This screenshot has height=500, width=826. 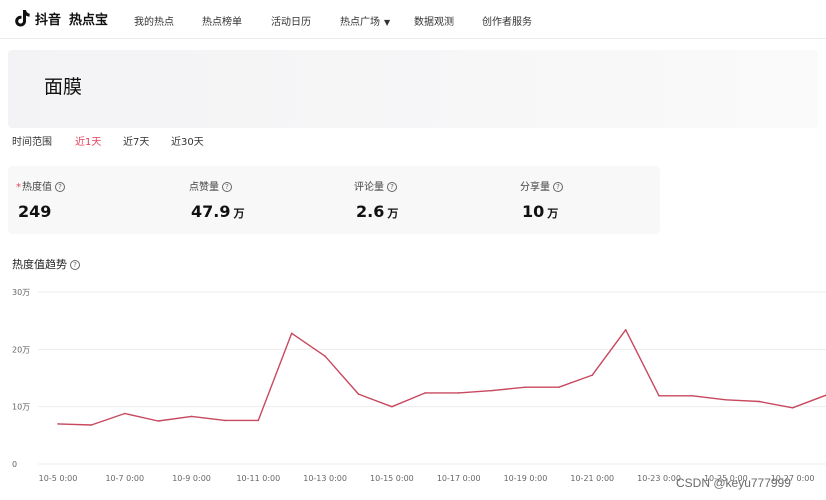 I want to click on metric-heat-label-row: *热度值?, so click(x=40, y=185).